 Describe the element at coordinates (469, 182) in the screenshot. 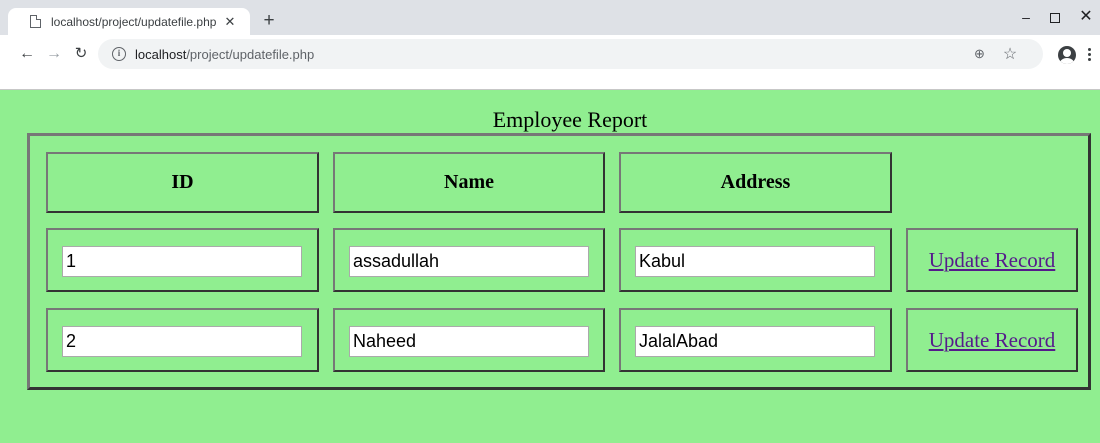

I see `header-name: Name` at that location.